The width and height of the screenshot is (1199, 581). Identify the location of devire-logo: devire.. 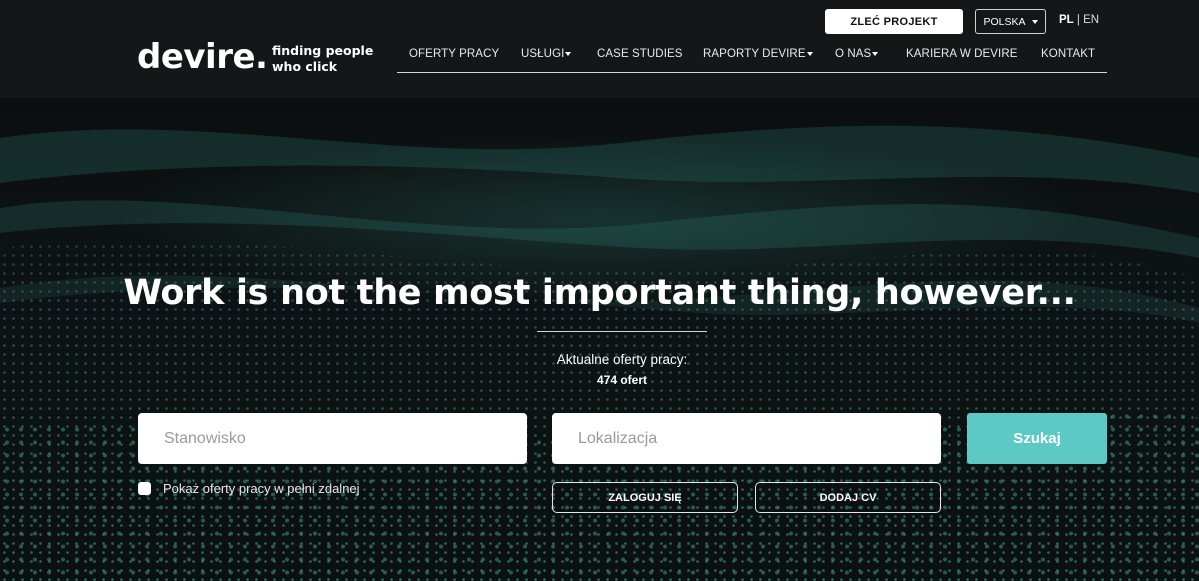
(202, 57).